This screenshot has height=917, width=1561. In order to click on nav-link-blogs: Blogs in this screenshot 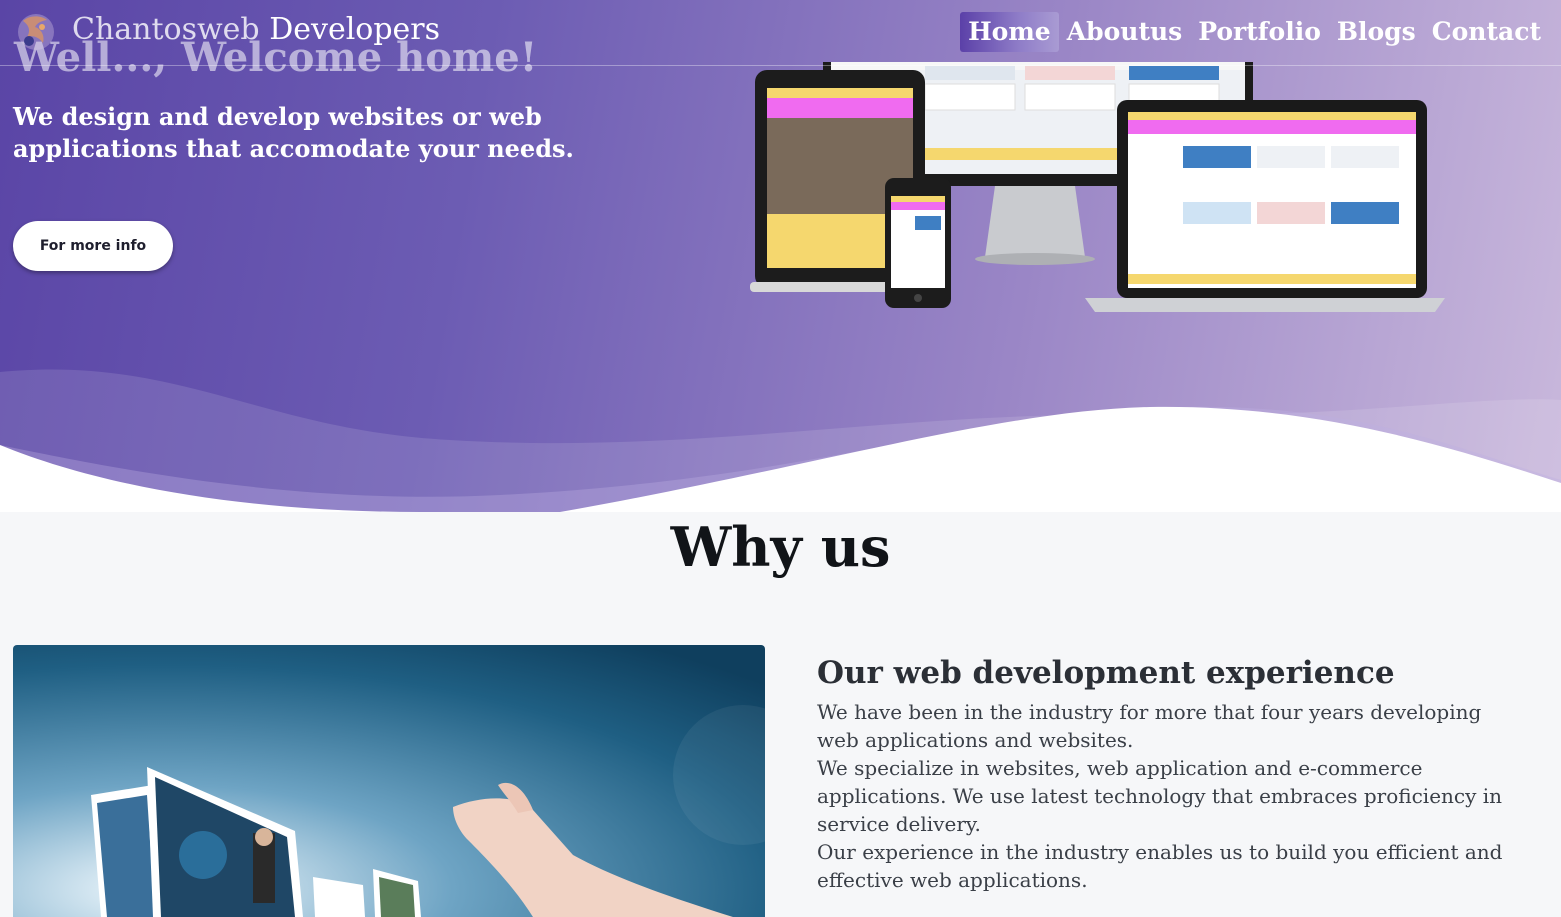, I will do `click(1376, 32)`.